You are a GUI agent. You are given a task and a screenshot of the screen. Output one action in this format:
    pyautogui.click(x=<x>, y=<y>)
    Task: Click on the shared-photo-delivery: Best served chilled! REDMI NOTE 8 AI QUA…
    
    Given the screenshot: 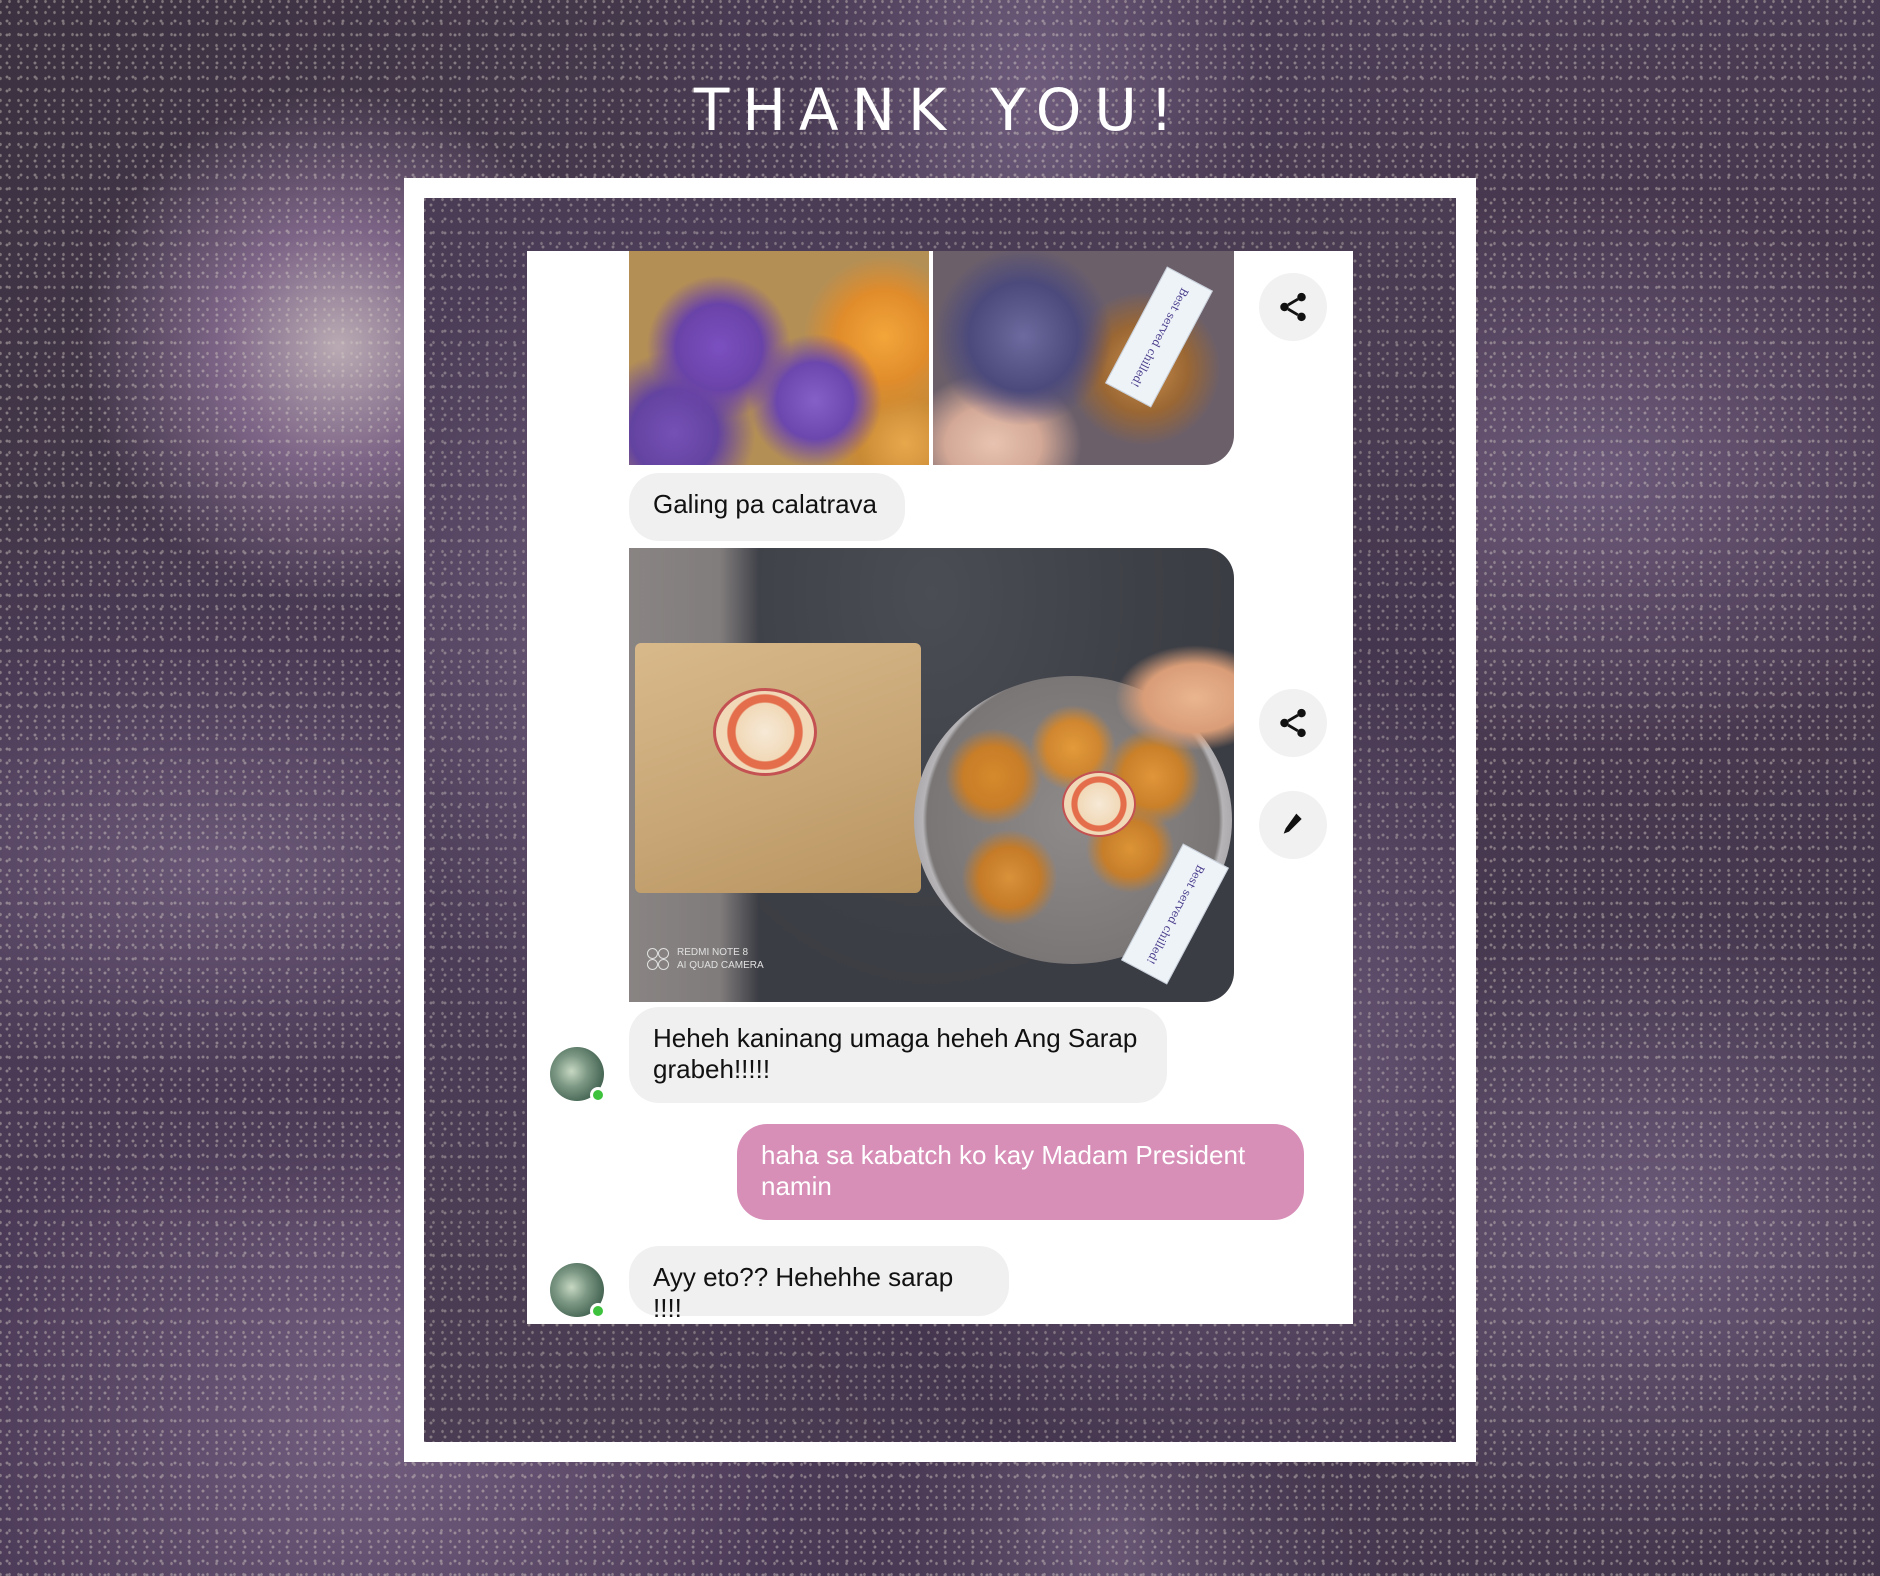 What is the action you would take?
    pyautogui.click(x=931, y=775)
    